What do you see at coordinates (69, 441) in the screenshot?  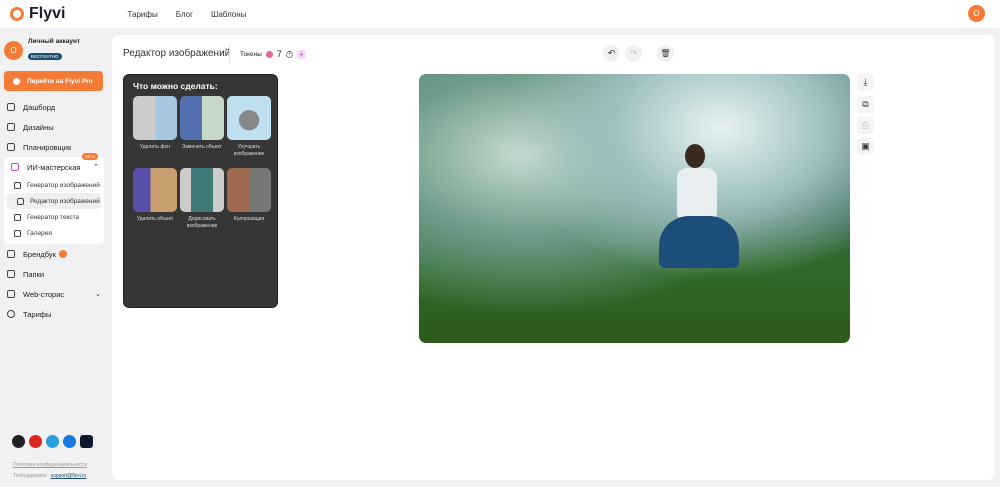 I see `vk-icon` at bounding box center [69, 441].